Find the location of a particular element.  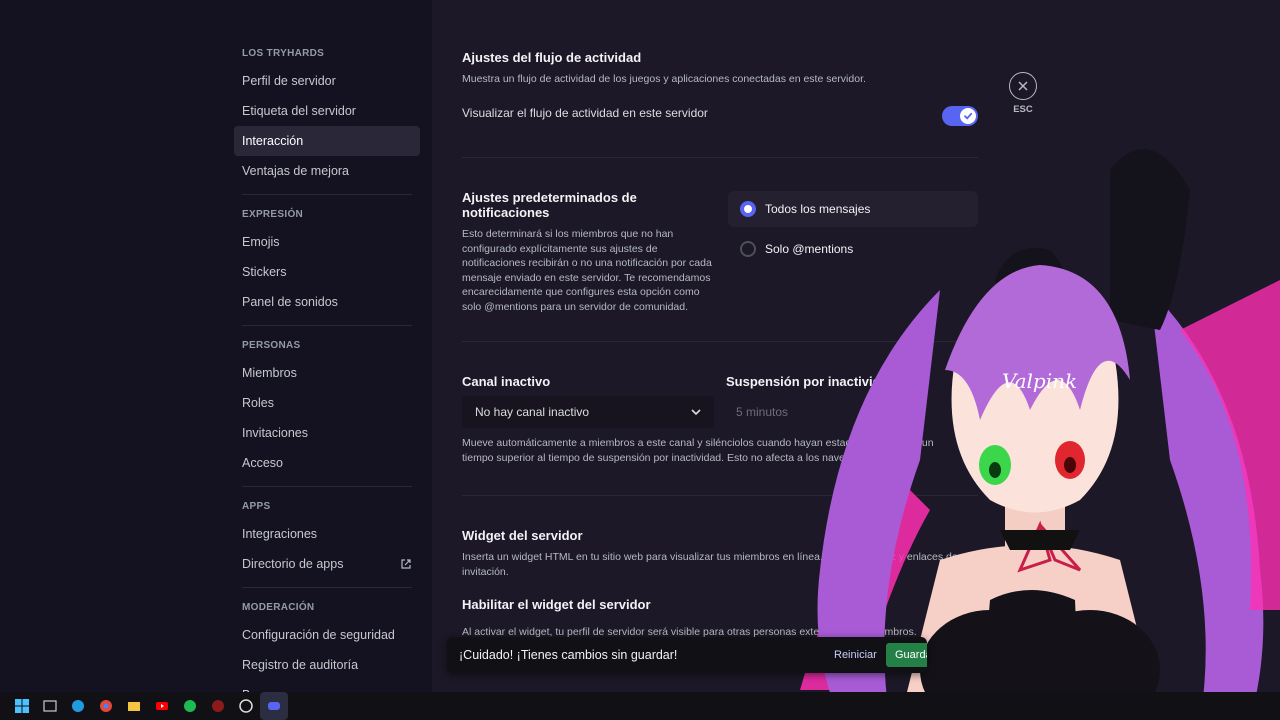

sidebar-item: Integraciones is located at coordinates (327, 534).